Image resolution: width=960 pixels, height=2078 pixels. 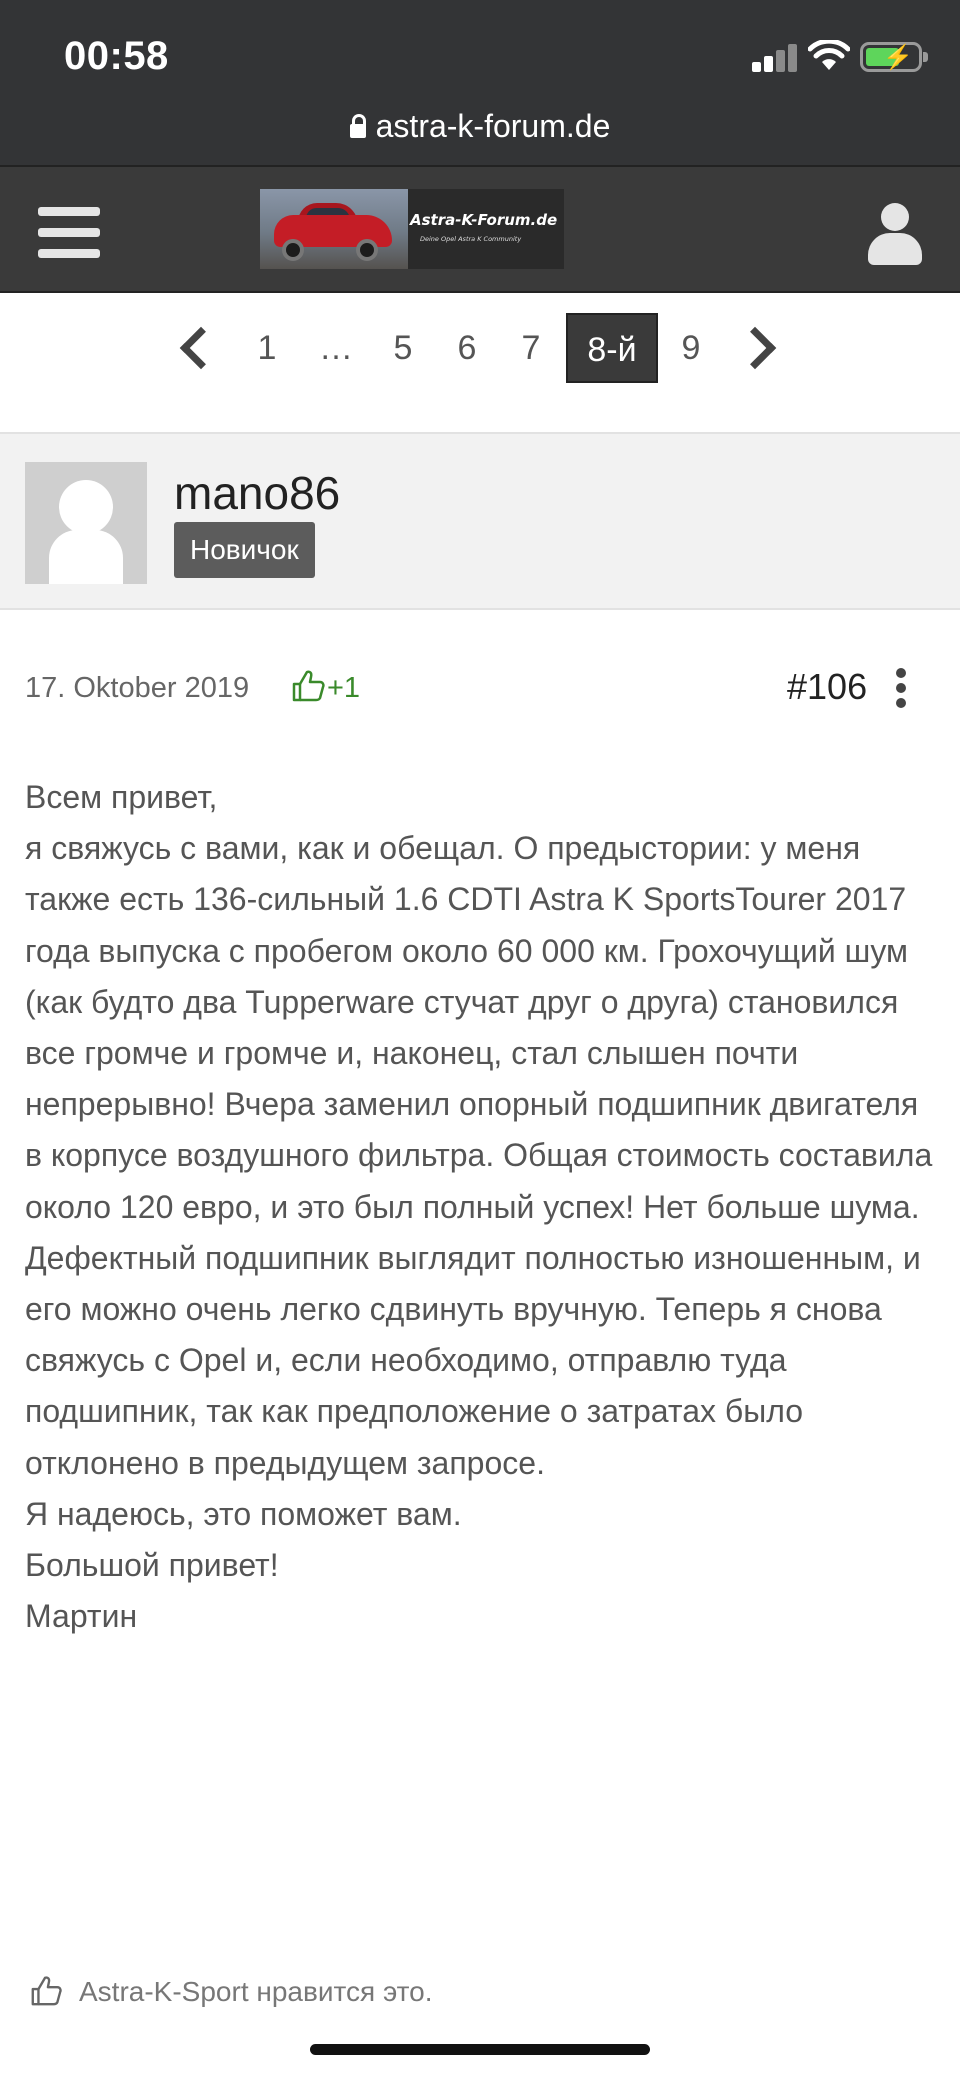 I want to click on reaction-score: +1, so click(x=343, y=688).